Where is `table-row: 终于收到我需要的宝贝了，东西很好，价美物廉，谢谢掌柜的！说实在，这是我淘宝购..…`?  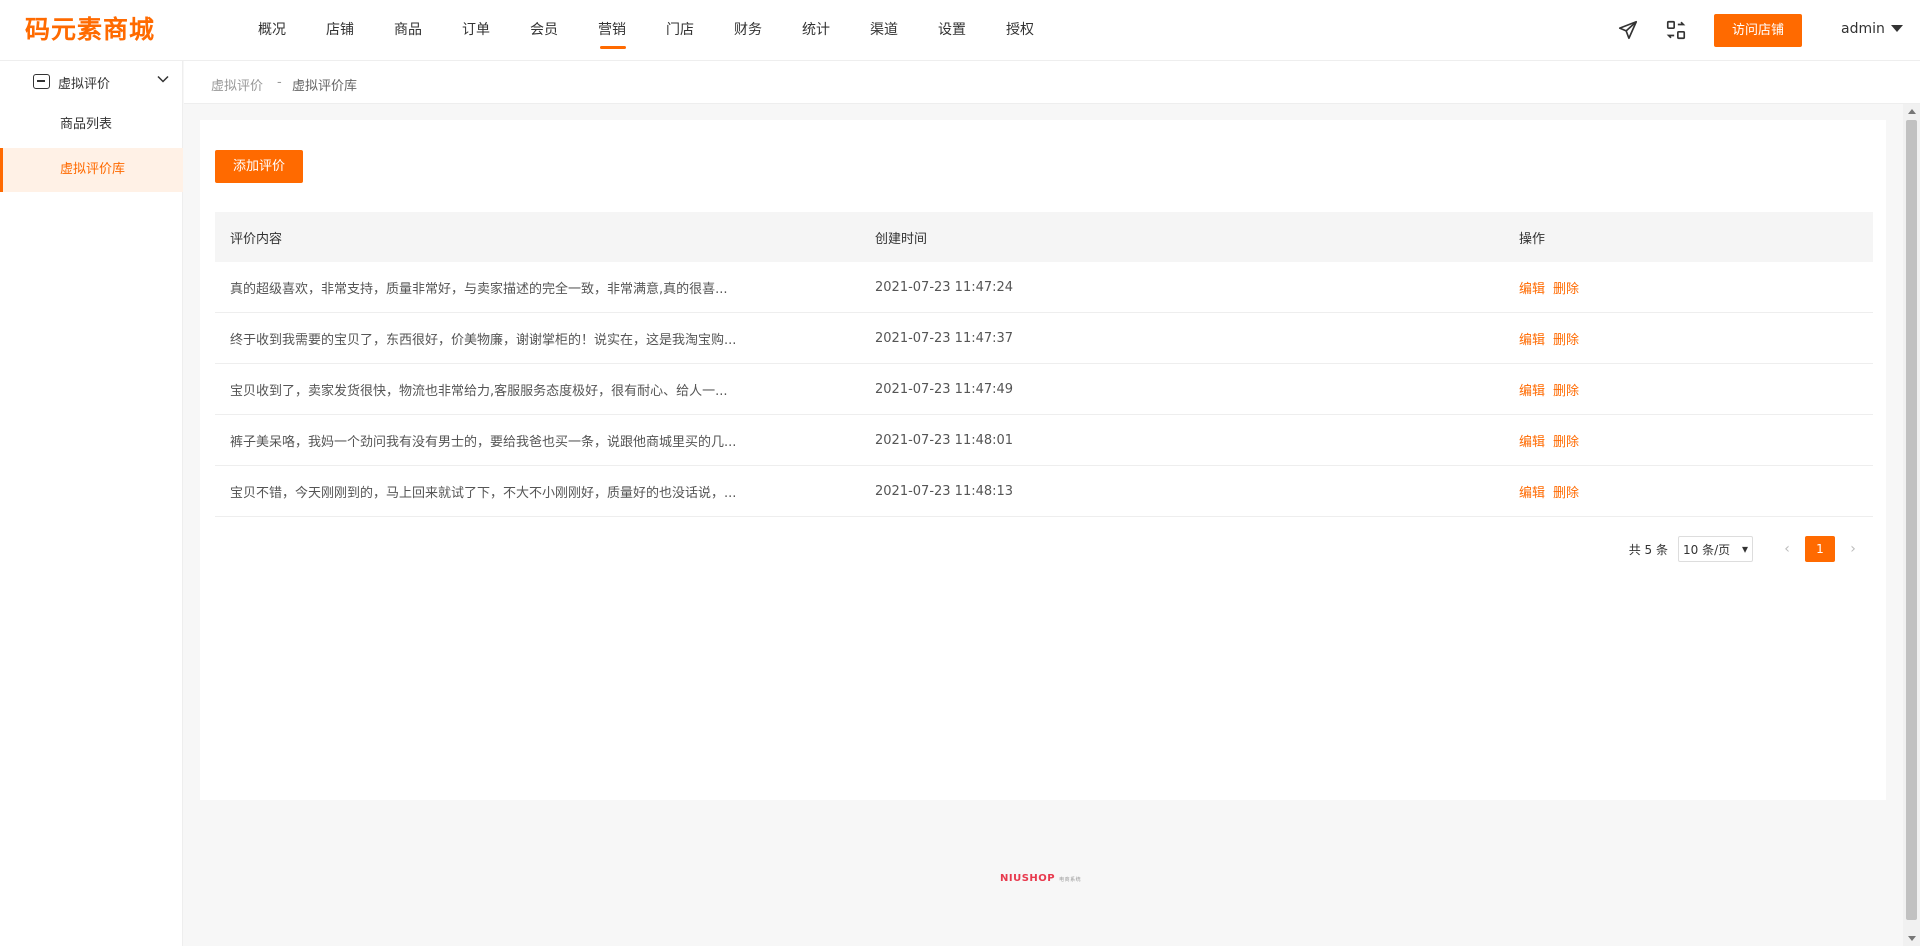 table-row: 终于收到我需要的宝贝了，东西很好，价美物廉，谢谢掌柜的！说实在，这是我淘宝购..… is located at coordinates (1044, 338).